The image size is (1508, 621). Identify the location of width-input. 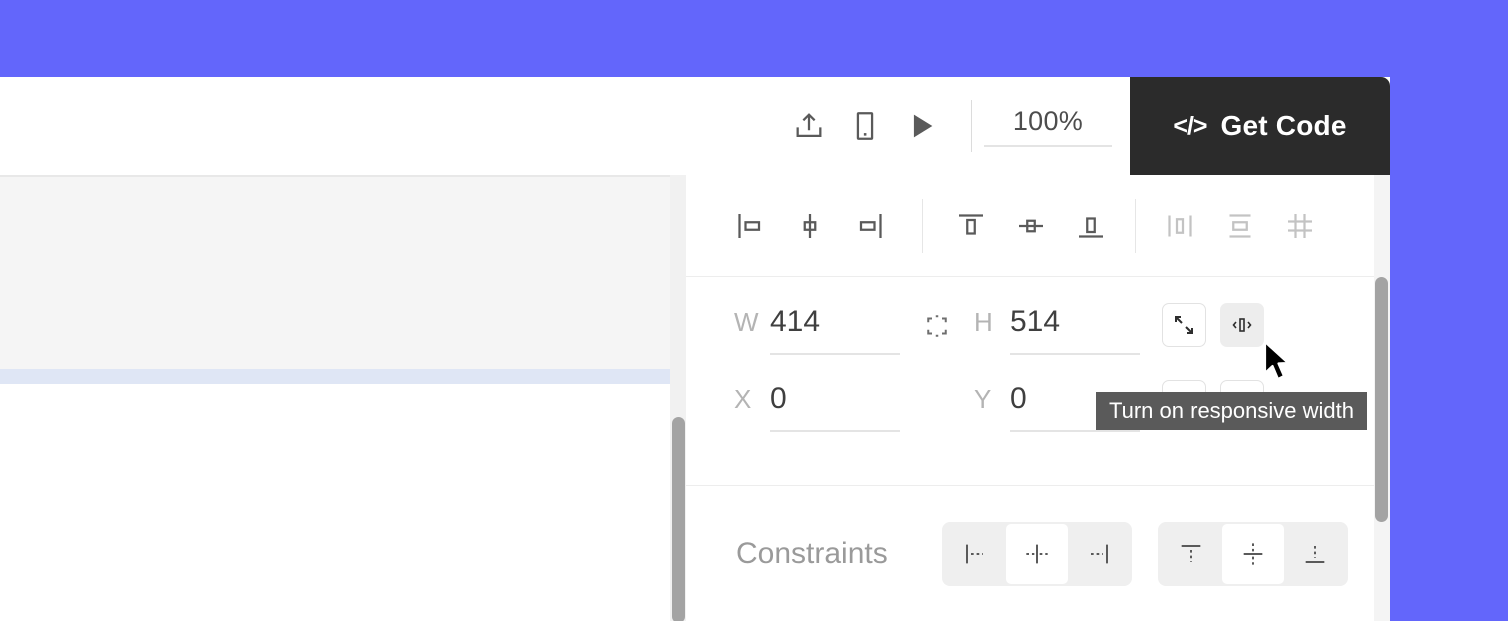
(835, 330).